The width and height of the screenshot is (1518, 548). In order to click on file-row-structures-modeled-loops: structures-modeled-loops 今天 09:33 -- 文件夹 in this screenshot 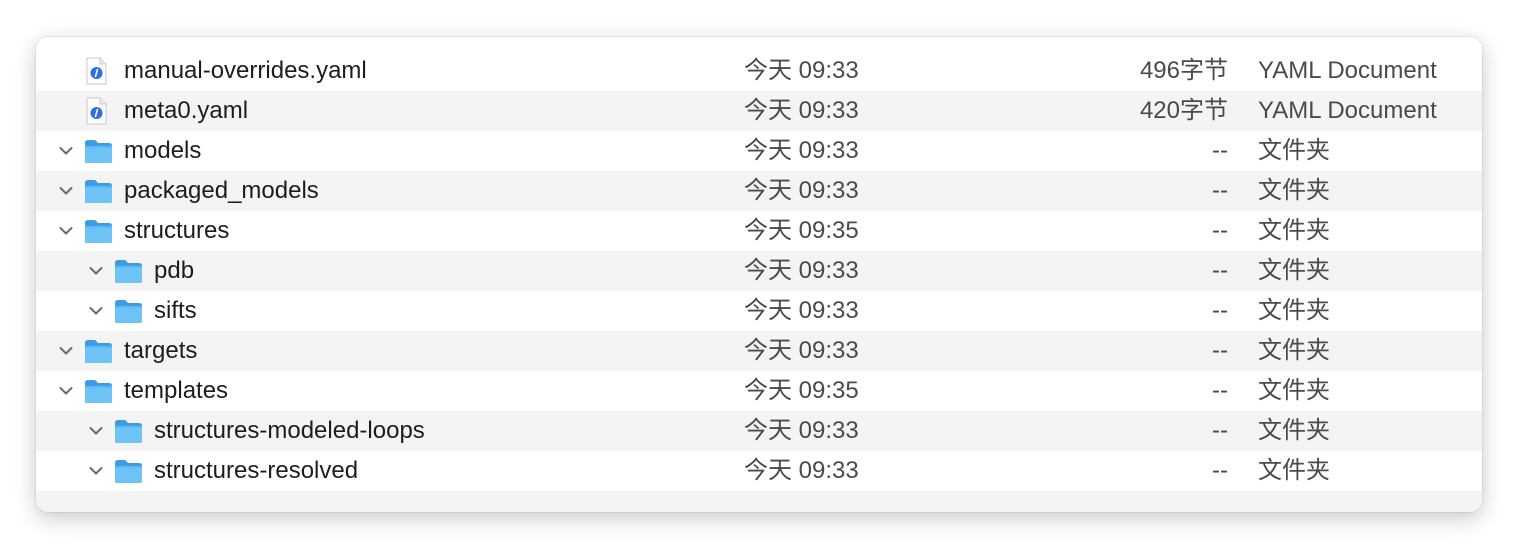, I will do `click(759, 431)`.